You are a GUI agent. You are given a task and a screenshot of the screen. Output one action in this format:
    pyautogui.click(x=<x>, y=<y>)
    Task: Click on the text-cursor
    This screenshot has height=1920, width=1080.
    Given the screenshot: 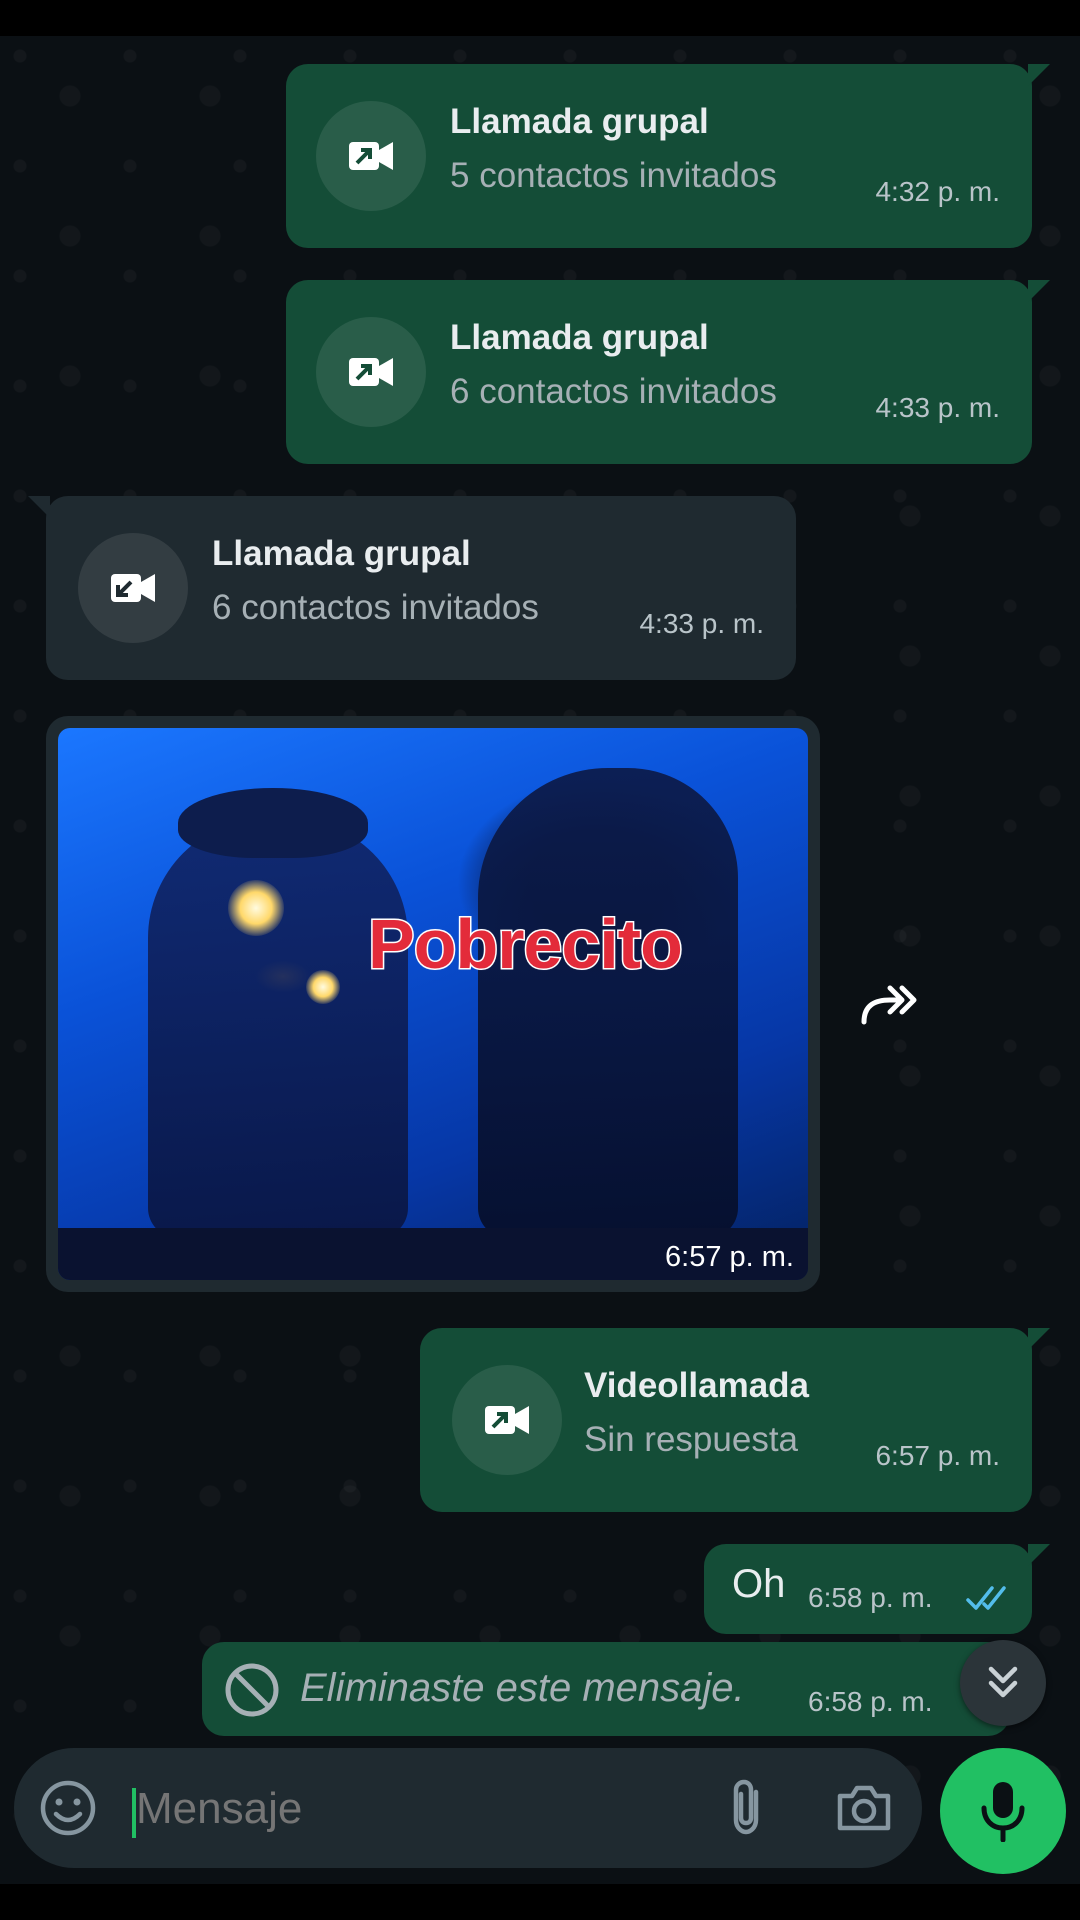 What is the action you would take?
    pyautogui.click(x=134, y=1813)
    